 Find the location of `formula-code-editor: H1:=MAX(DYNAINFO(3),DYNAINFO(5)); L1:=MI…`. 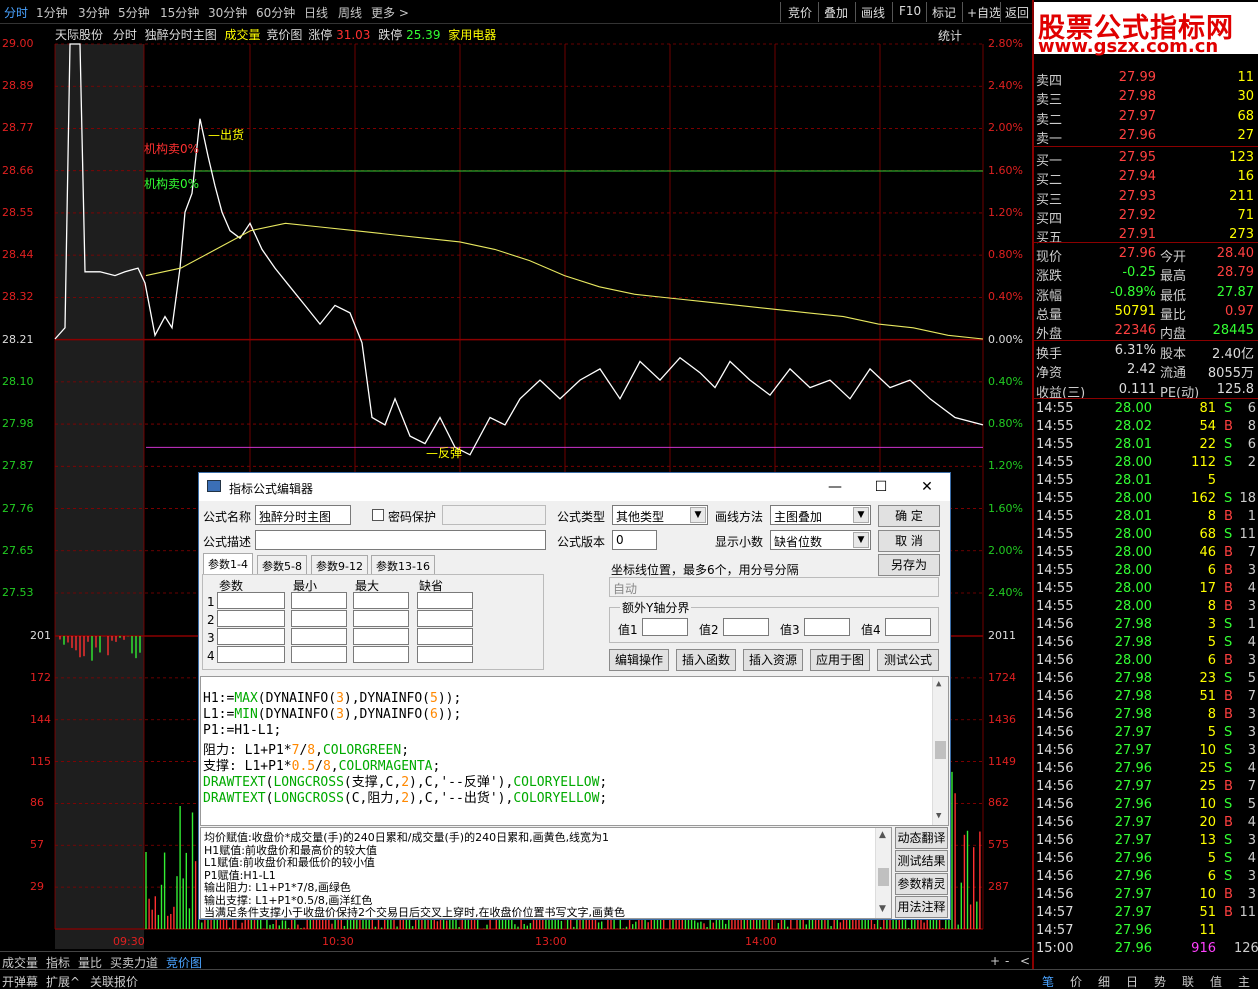

formula-code-editor: H1:=MAX(DYNAINFO(3),DYNAINFO(5)); L1:=MI… is located at coordinates (574, 751).